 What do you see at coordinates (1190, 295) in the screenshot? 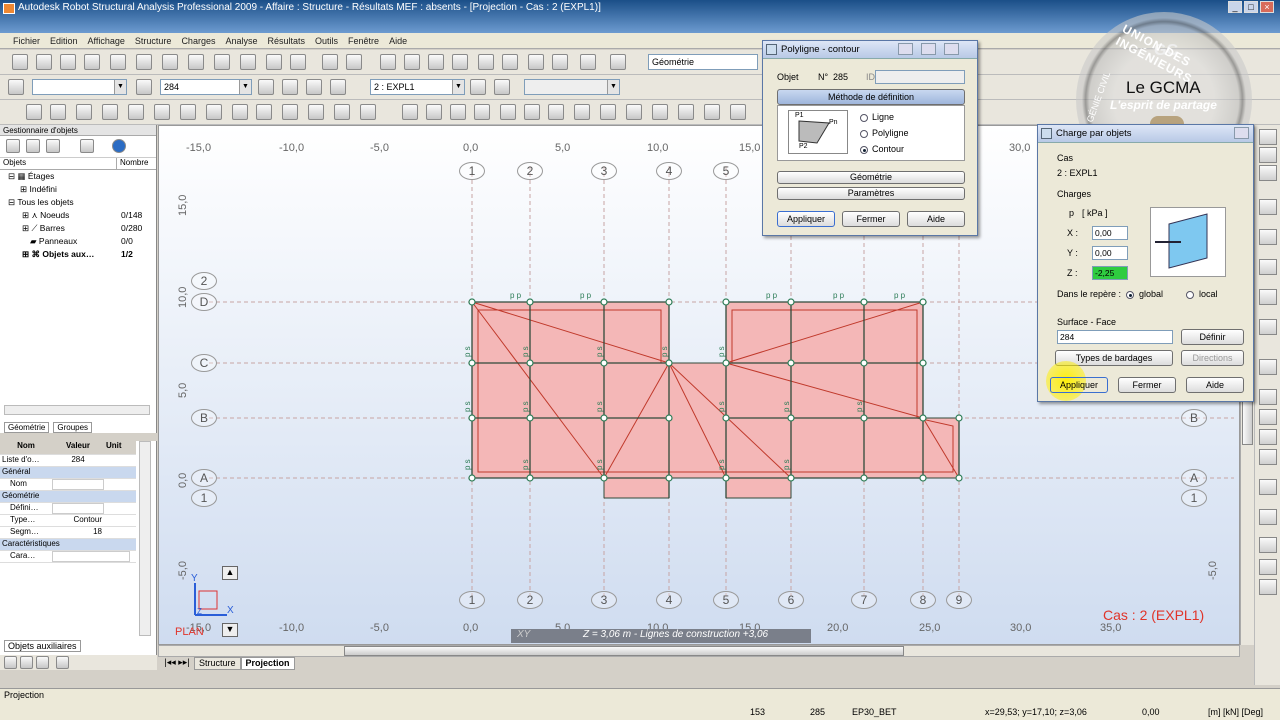
I see `radio-local` at bounding box center [1190, 295].